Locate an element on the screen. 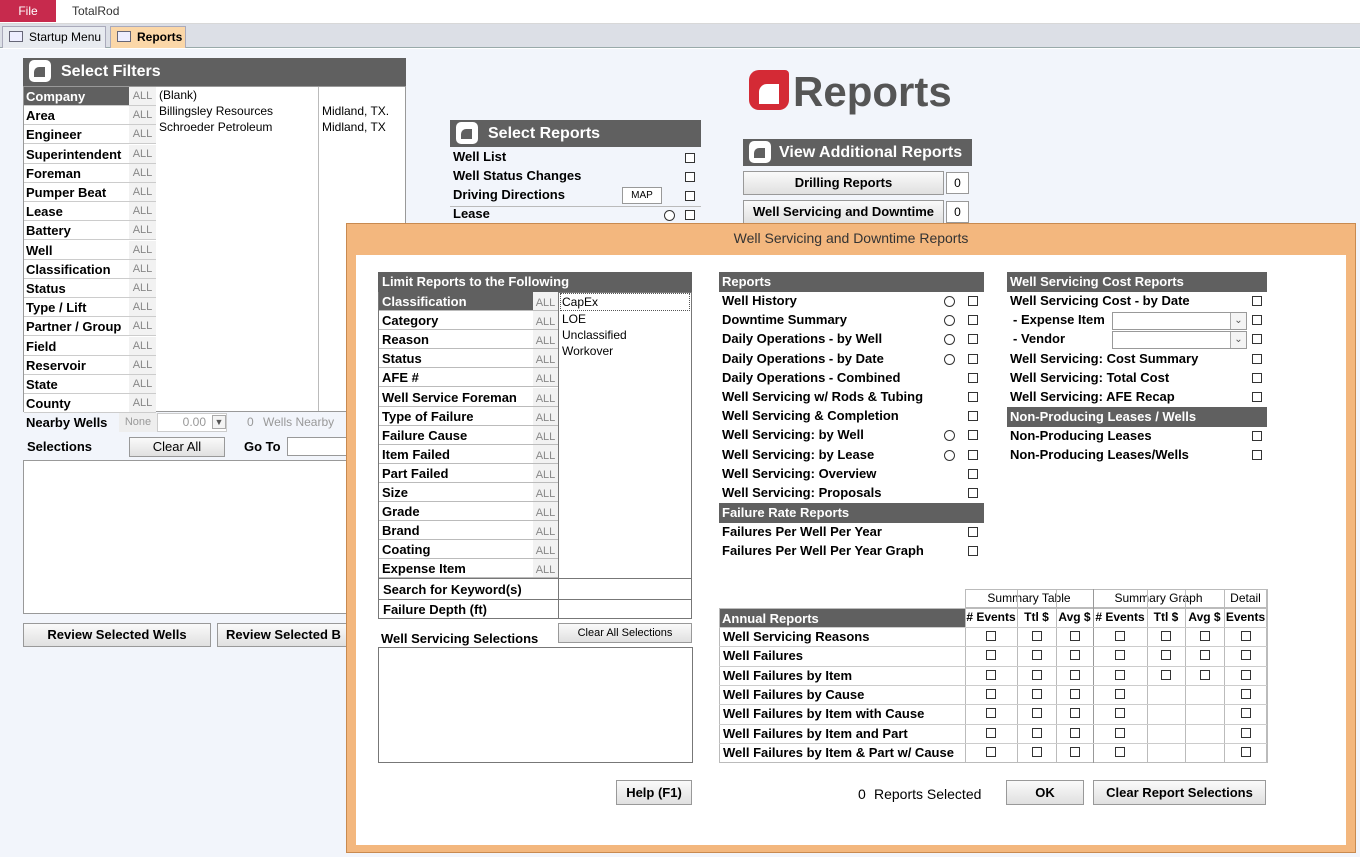  well-list-checkbox is located at coordinates (690, 158).